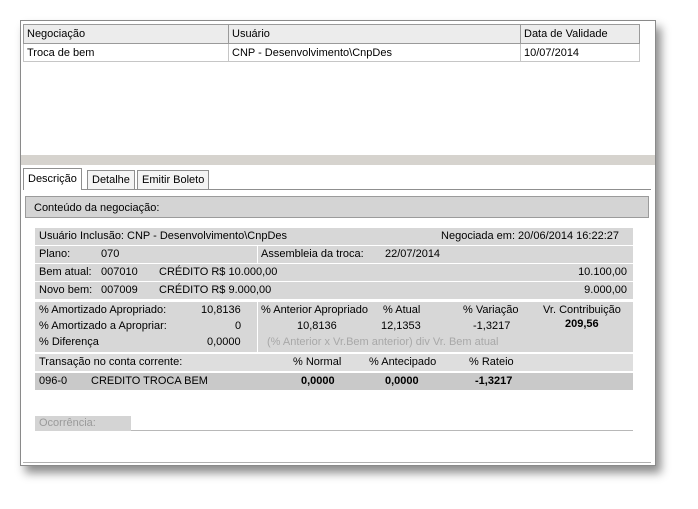 The image size is (698, 509). What do you see at coordinates (110, 254) in the screenshot?
I see `plano-value: 070` at bounding box center [110, 254].